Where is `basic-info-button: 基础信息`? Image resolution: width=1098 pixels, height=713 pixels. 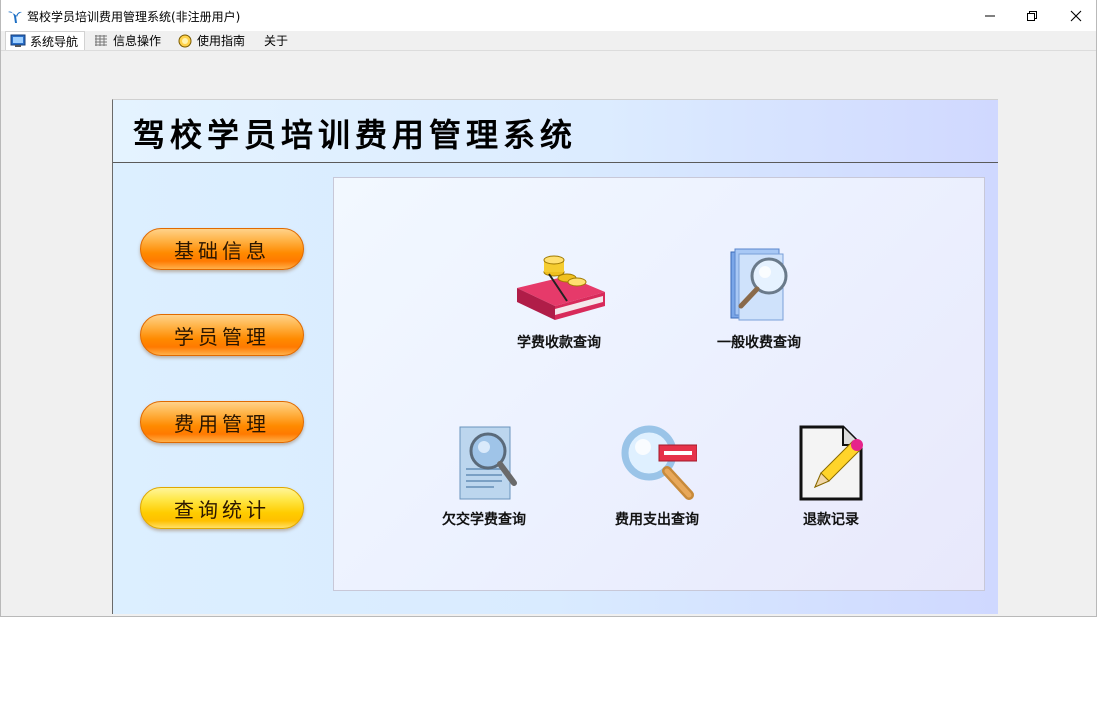 basic-info-button: 基础信息 is located at coordinates (222, 249).